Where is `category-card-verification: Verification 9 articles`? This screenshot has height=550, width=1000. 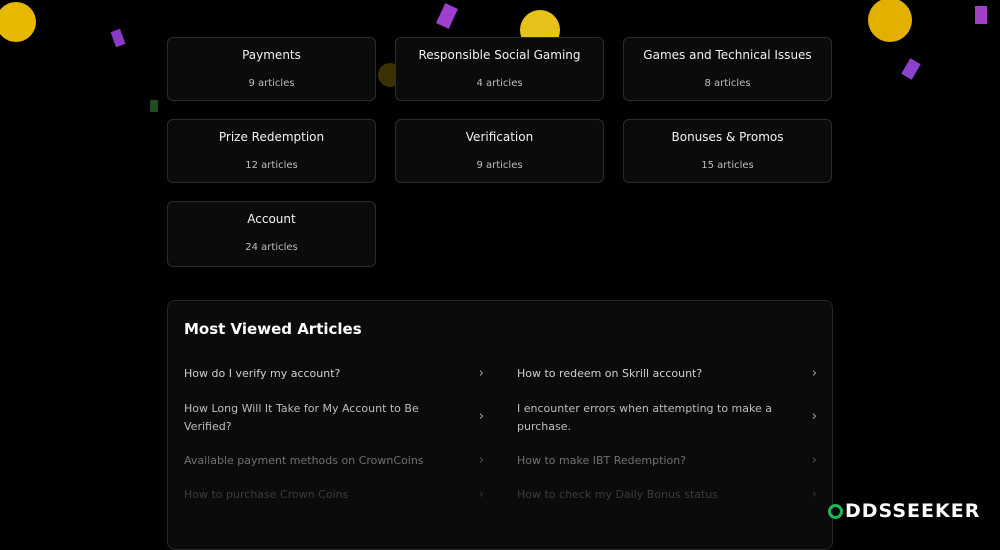
category-card-verification: Verification 9 articles is located at coordinates (499, 151).